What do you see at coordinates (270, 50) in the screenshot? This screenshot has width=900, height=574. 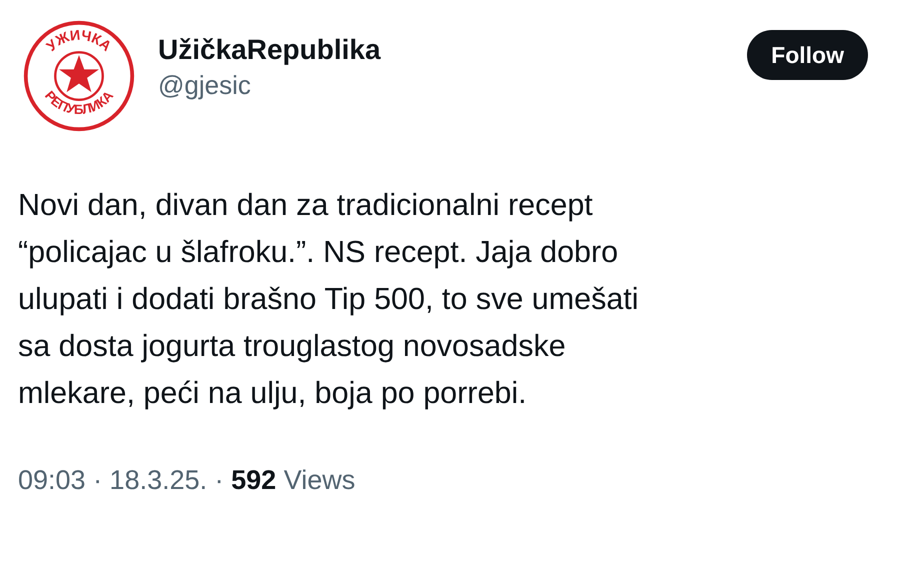 I see `author-name: UžičkaRepublika` at bounding box center [270, 50].